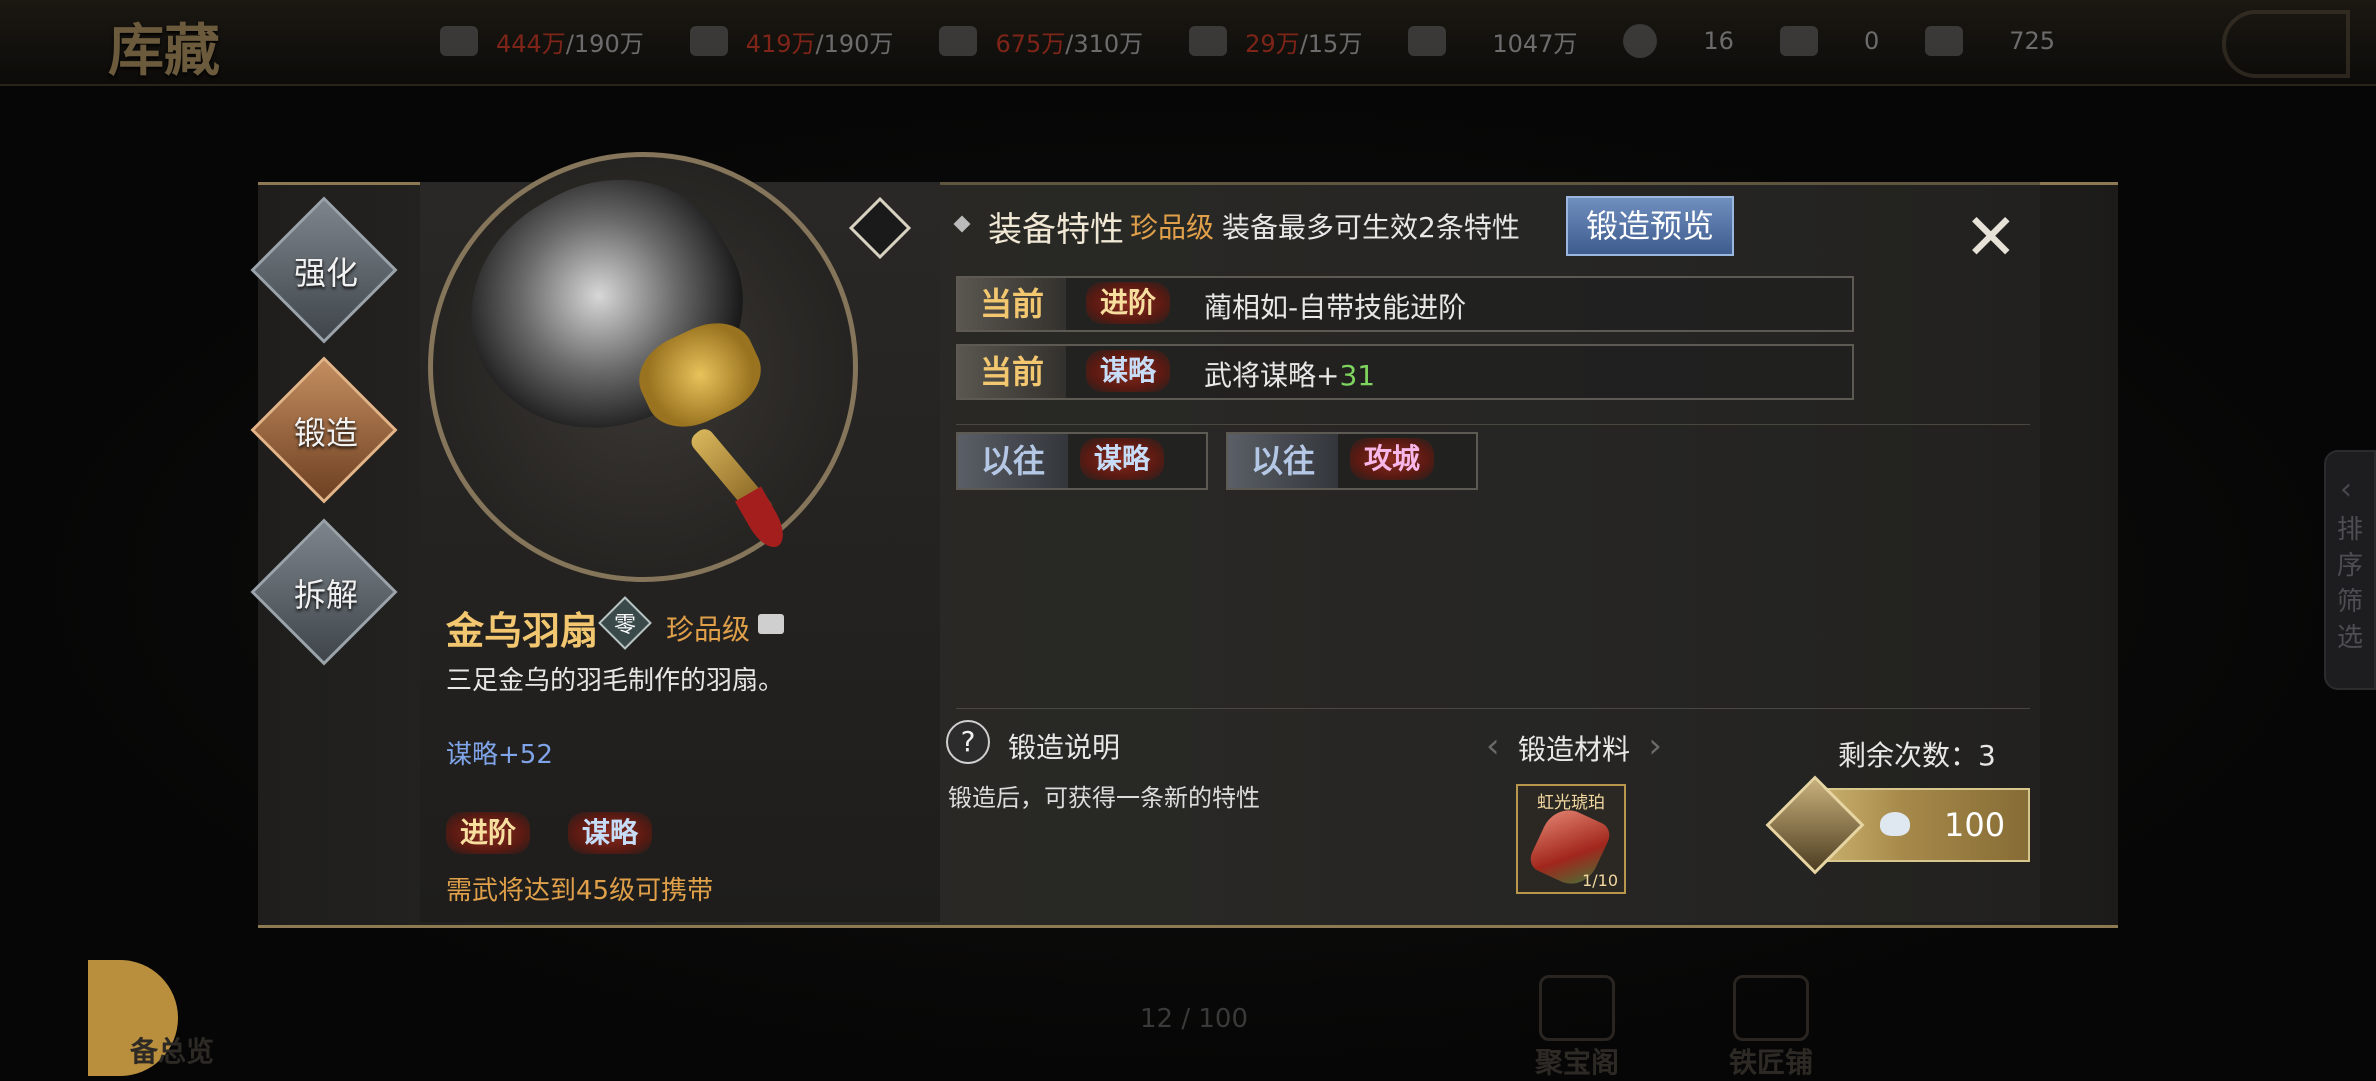 This screenshot has width=2376, height=1081. I want to click on pavilion-icon, so click(1577, 1008).